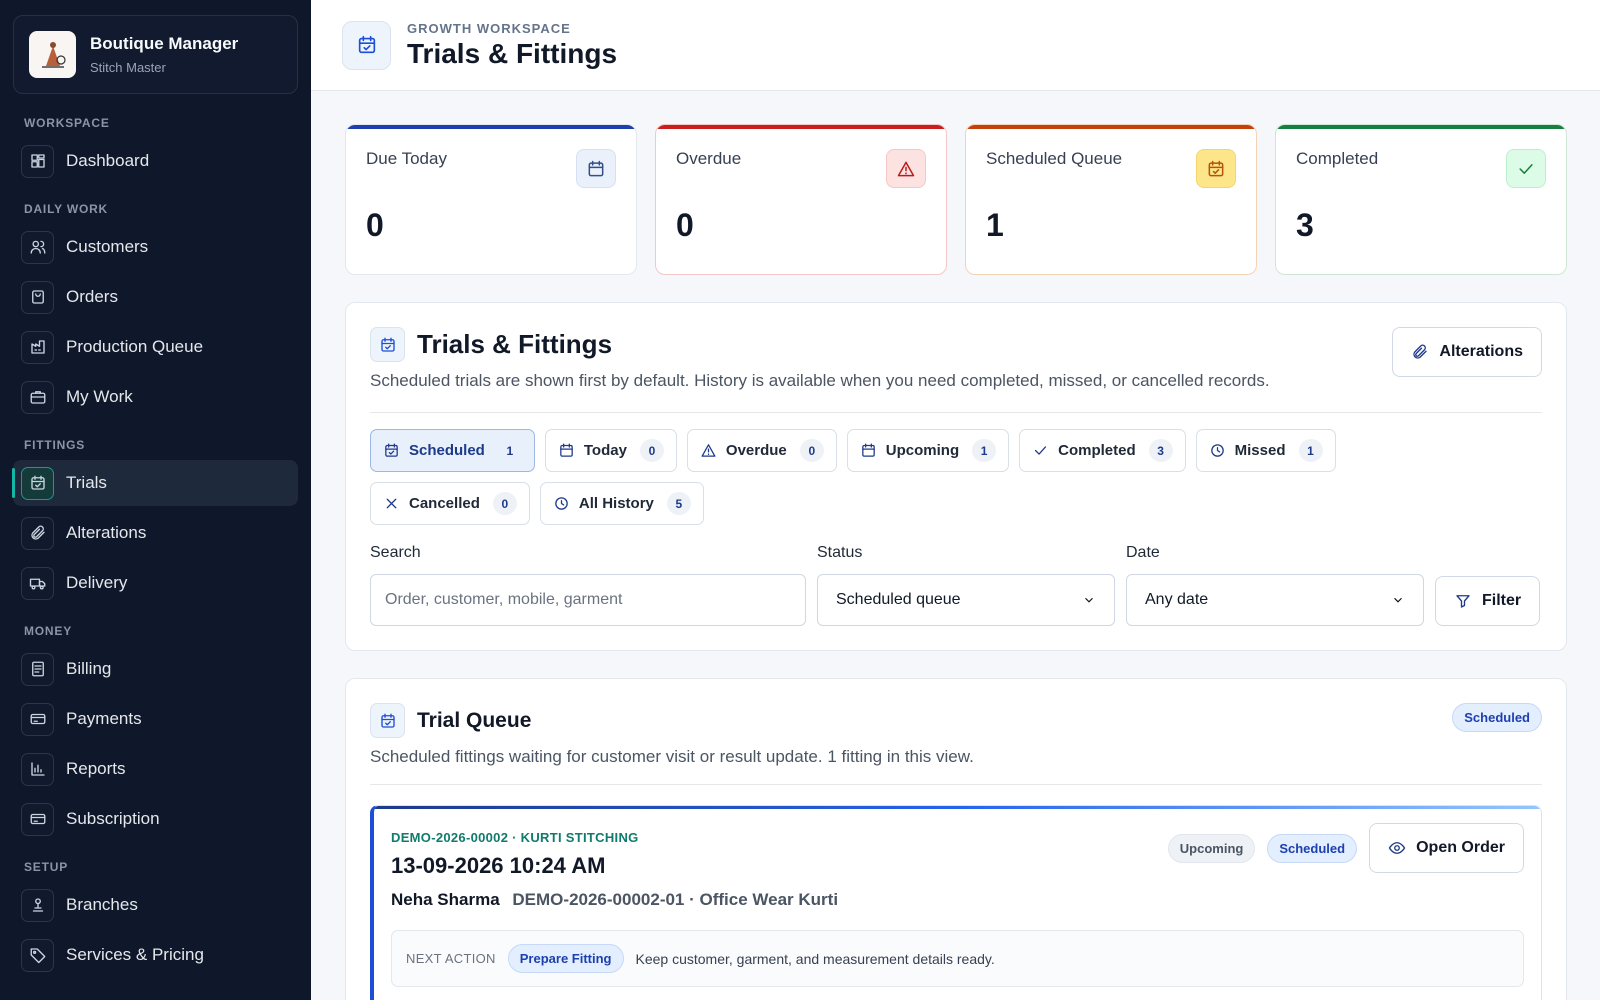 Image resolution: width=1600 pixels, height=1000 pixels. I want to click on tab-all-history: All History 5, so click(621, 503).